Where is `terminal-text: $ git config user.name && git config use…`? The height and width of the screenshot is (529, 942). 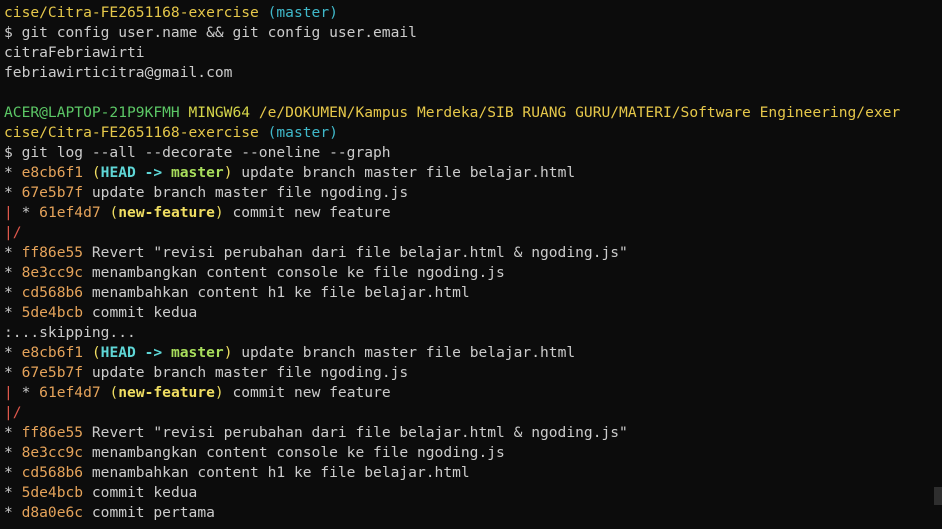
terminal-text: $ git config user.name && git config use… is located at coordinates (210, 32).